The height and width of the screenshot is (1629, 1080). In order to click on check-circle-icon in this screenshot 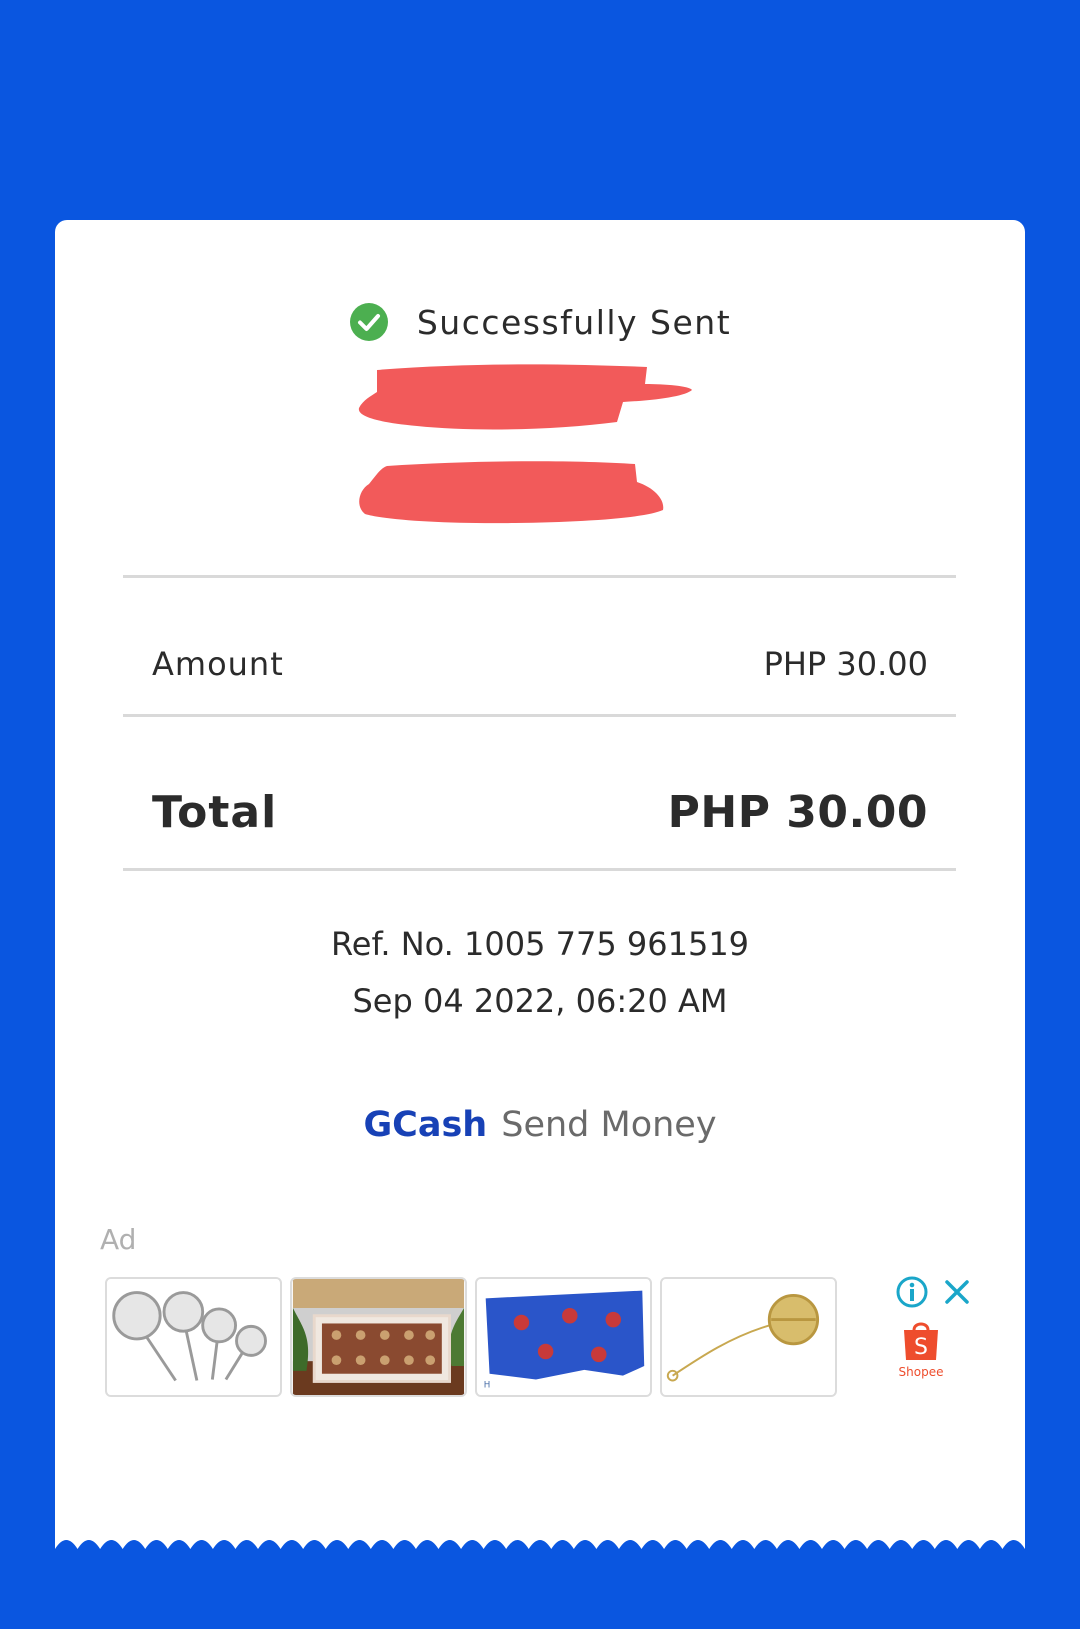, I will do `click(368, 322)`.